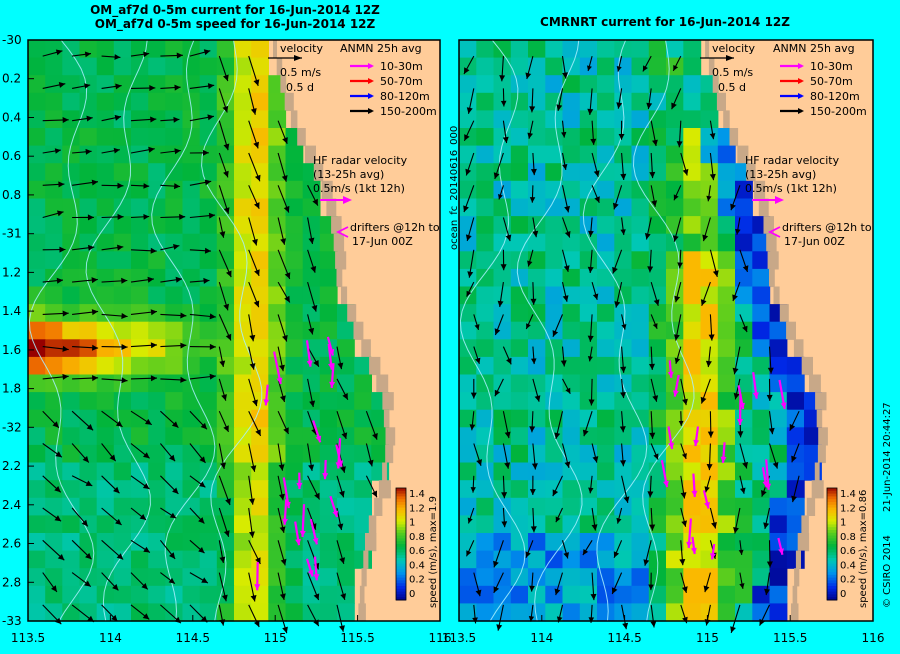  Describe the element at coordinates (340, 278) in the screenshot. I see `left-coast-strip` at that location.